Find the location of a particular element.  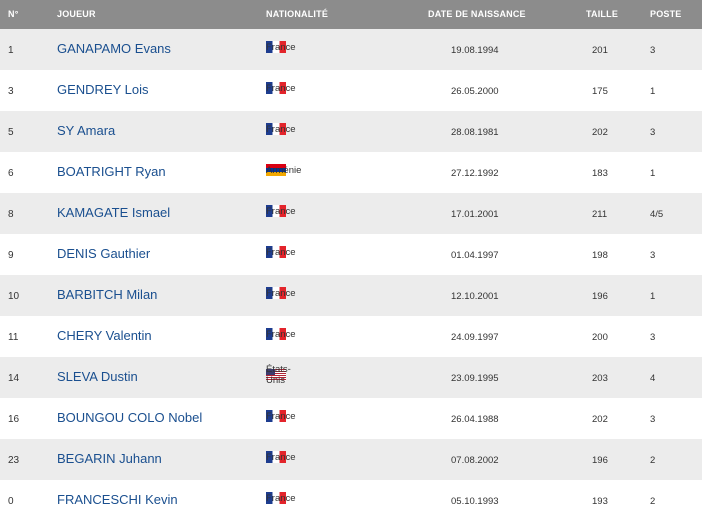

player-number: 16 is located at coordinates (14, 419).